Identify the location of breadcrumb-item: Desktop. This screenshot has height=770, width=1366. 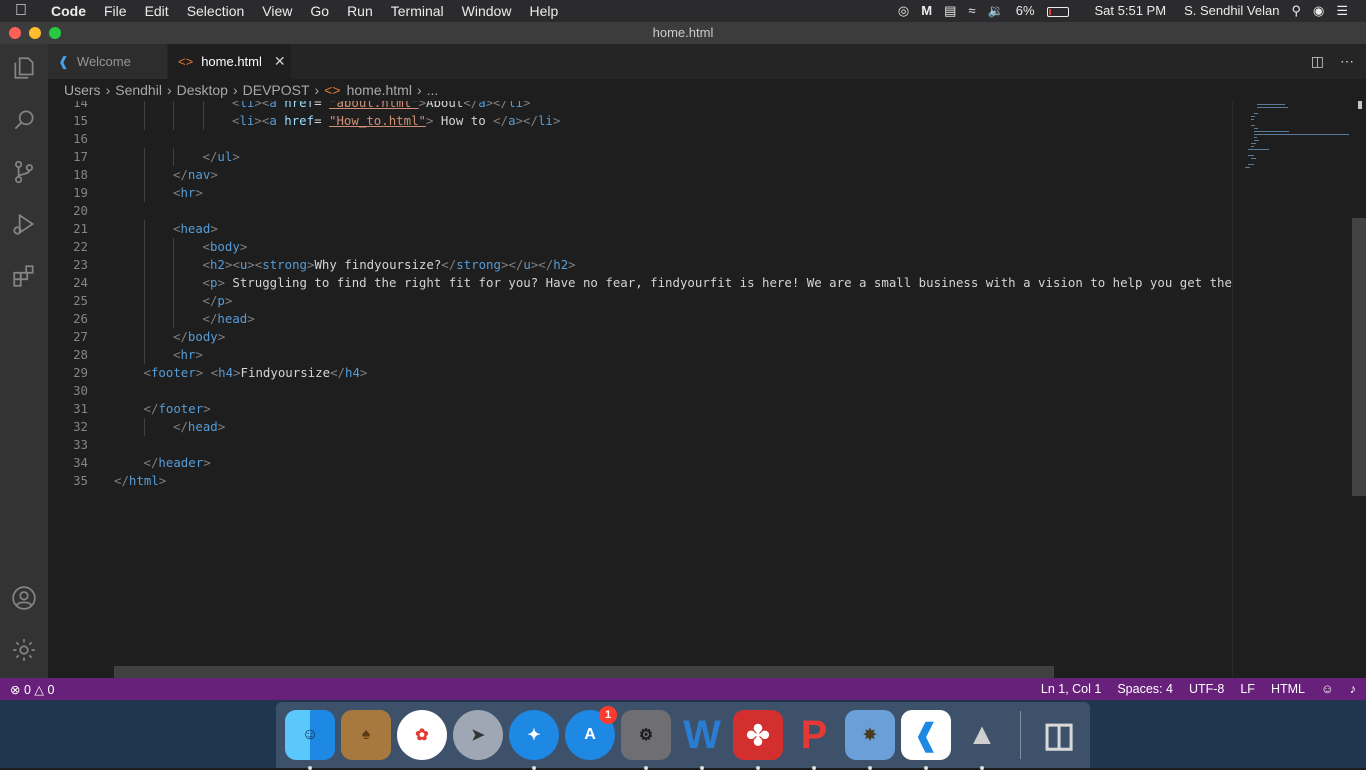
(202, 90).